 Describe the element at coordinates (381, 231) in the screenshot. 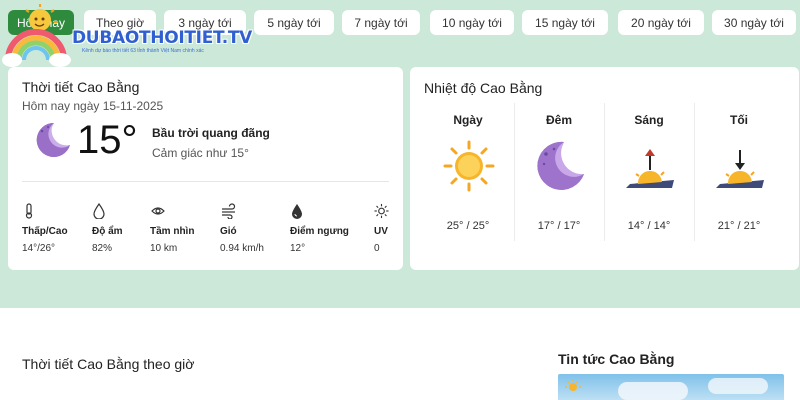

I see `stat-label: UV` at that location.